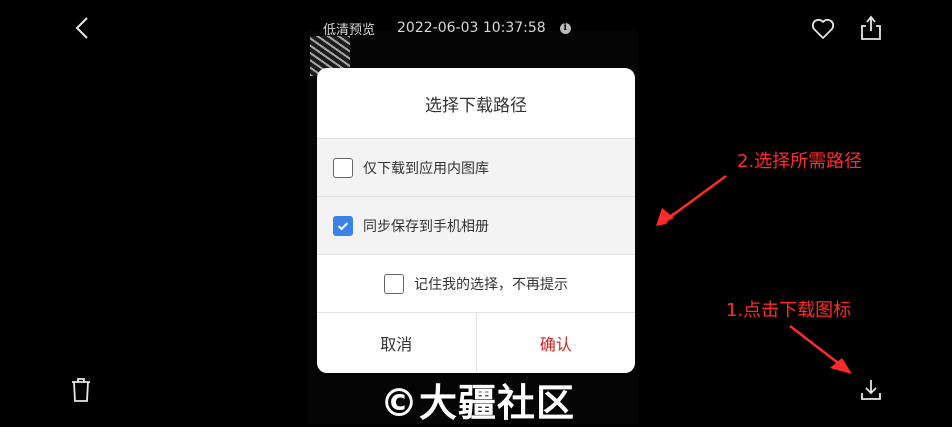 This screenshot has height=427, width=952. I want to click on option-phone-album: 同步保存到手机相册, so click(476, 226).